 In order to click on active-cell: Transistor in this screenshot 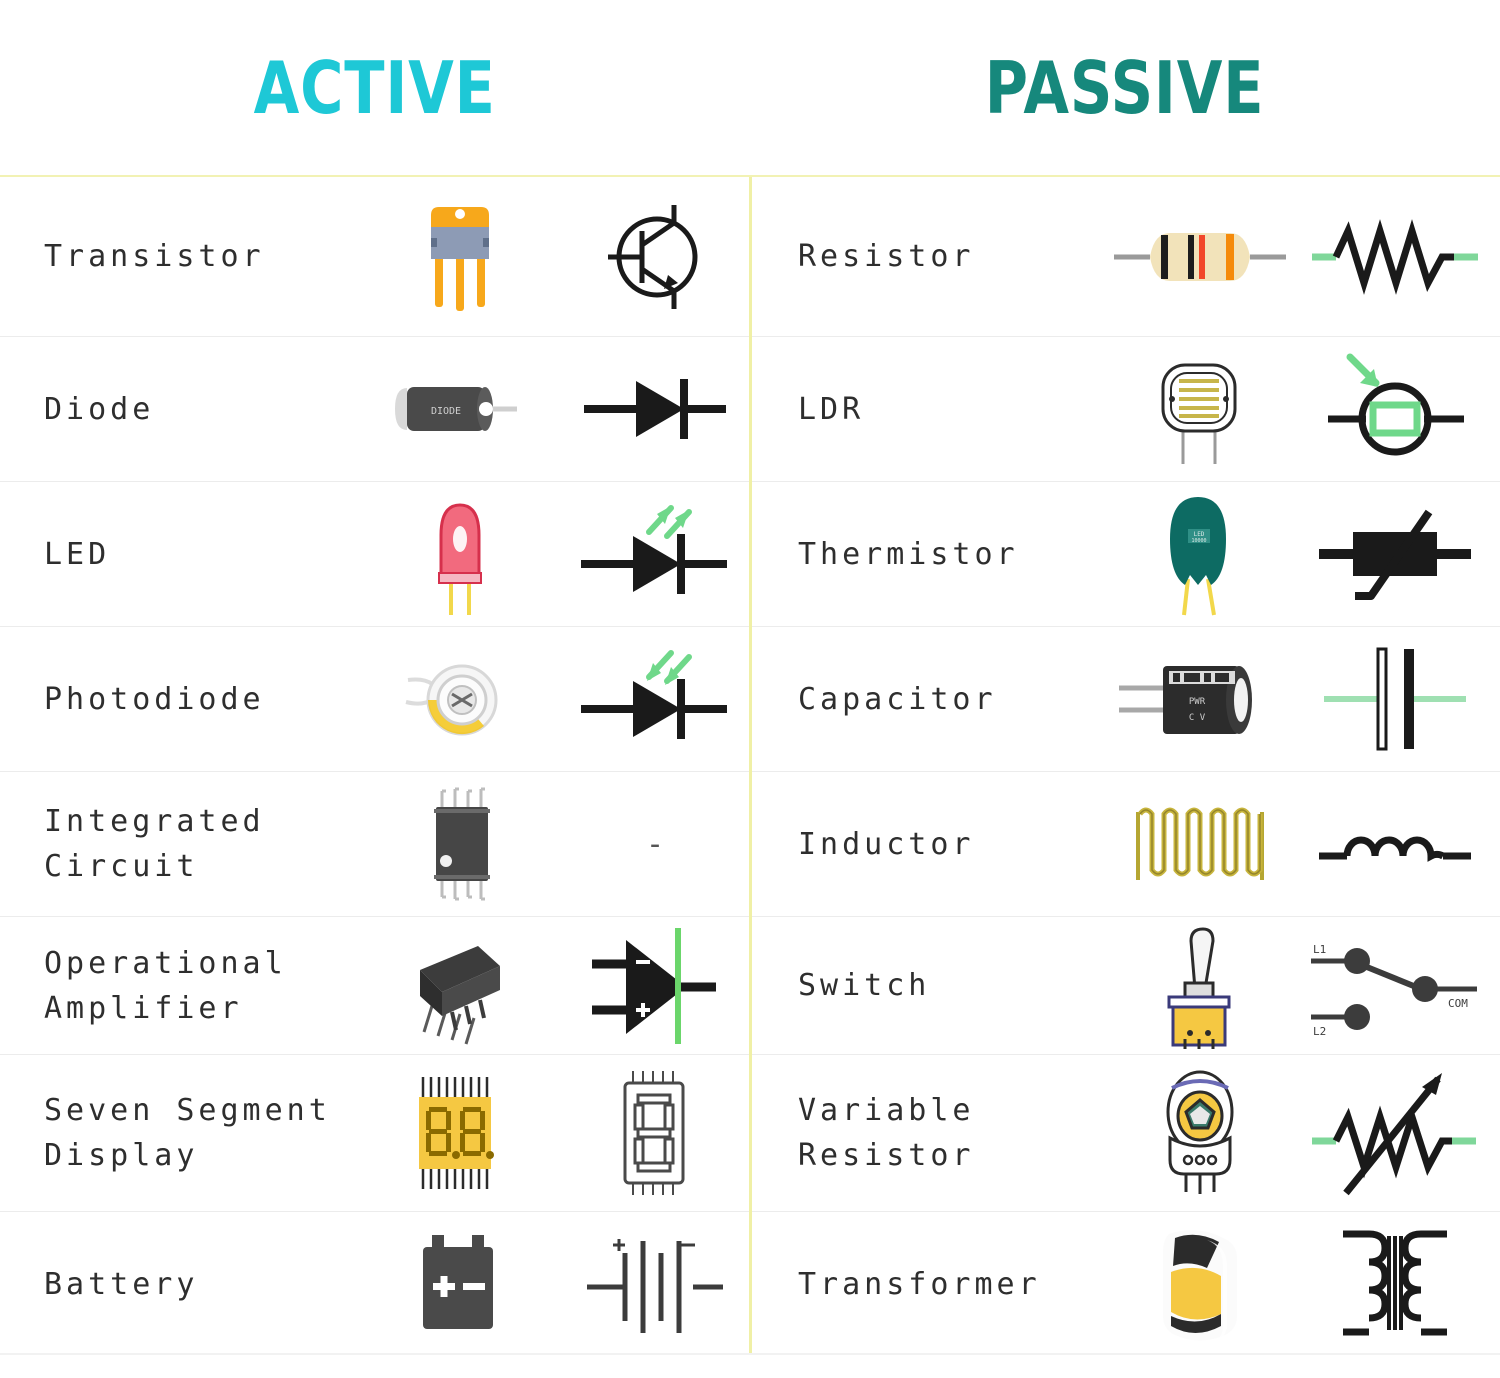, I will do `click(375, 256)`.